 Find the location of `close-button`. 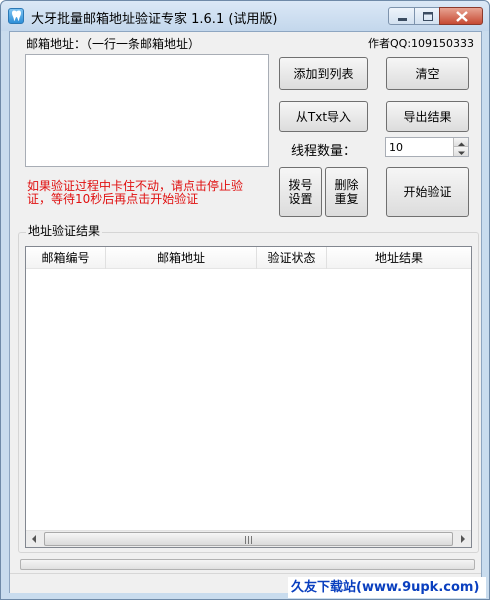

close-button is located at coordinates (461, 16).